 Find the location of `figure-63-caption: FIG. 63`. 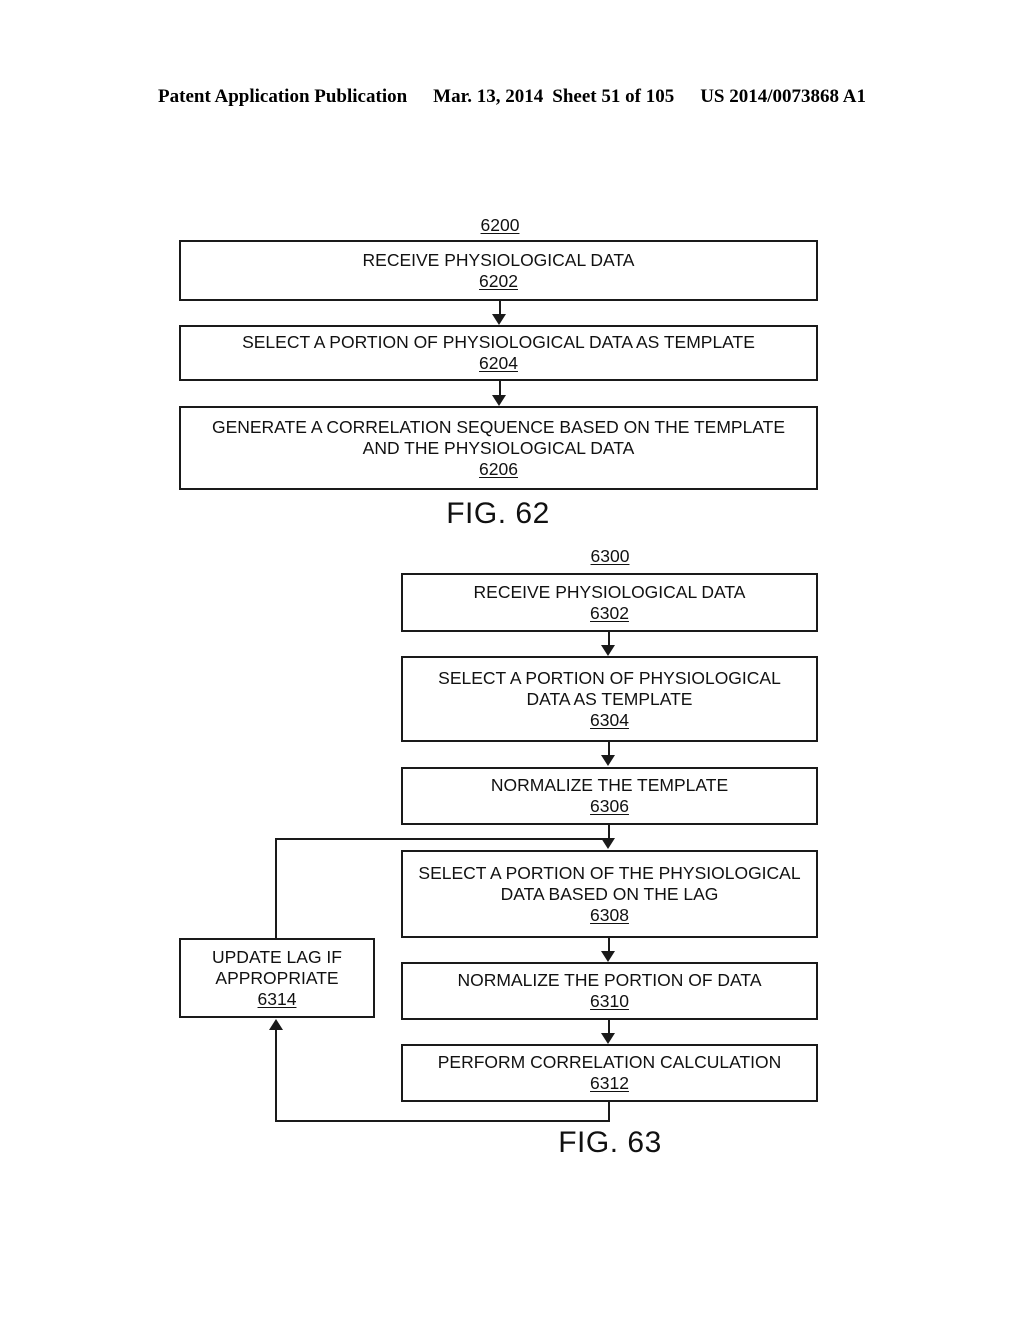

figure-63-caption: FIG. 63 is located at coordinates (610, 1142).